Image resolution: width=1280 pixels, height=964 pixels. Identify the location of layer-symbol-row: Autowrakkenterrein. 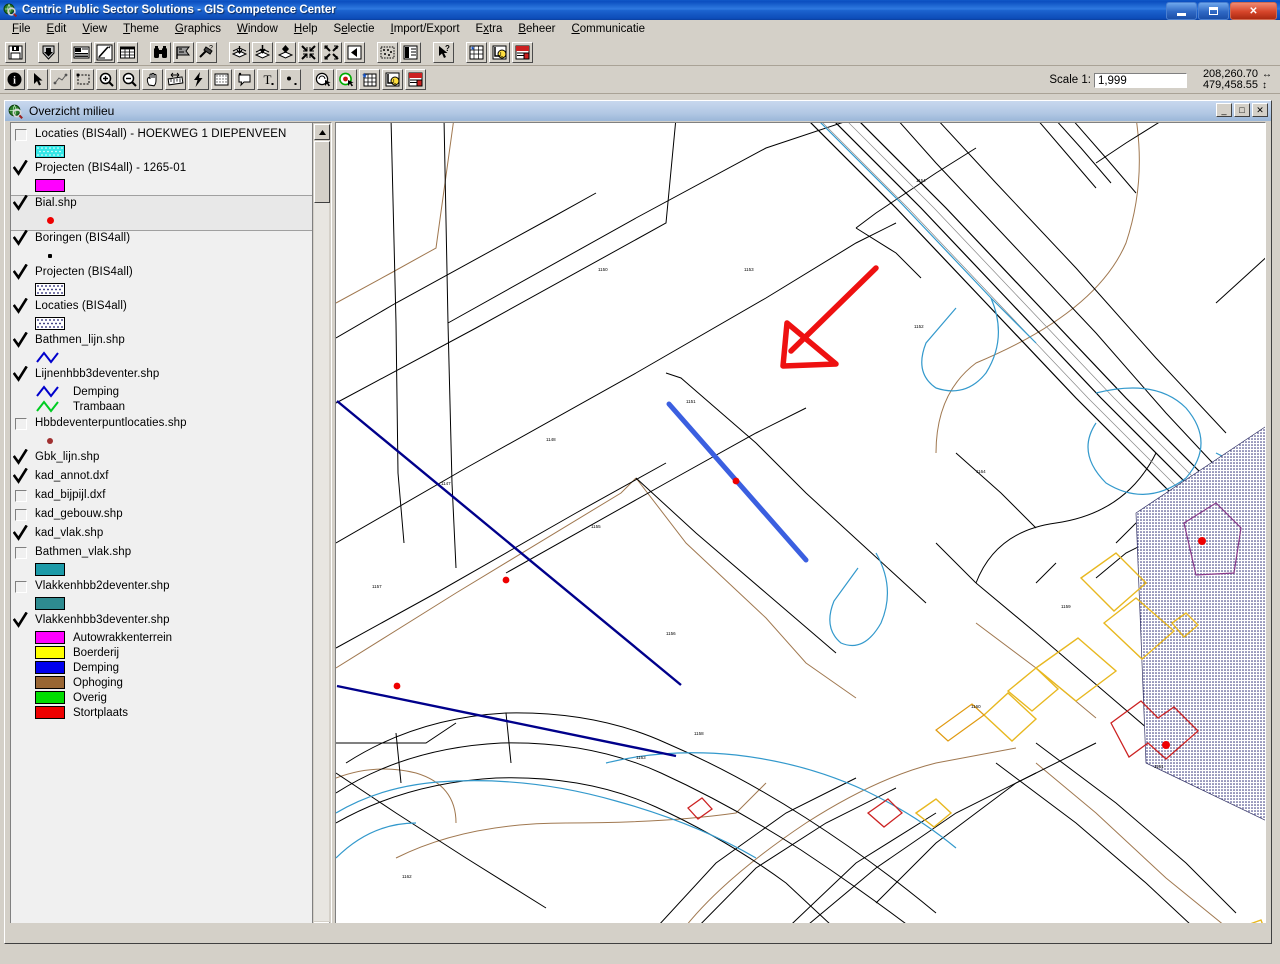
(163, 637).